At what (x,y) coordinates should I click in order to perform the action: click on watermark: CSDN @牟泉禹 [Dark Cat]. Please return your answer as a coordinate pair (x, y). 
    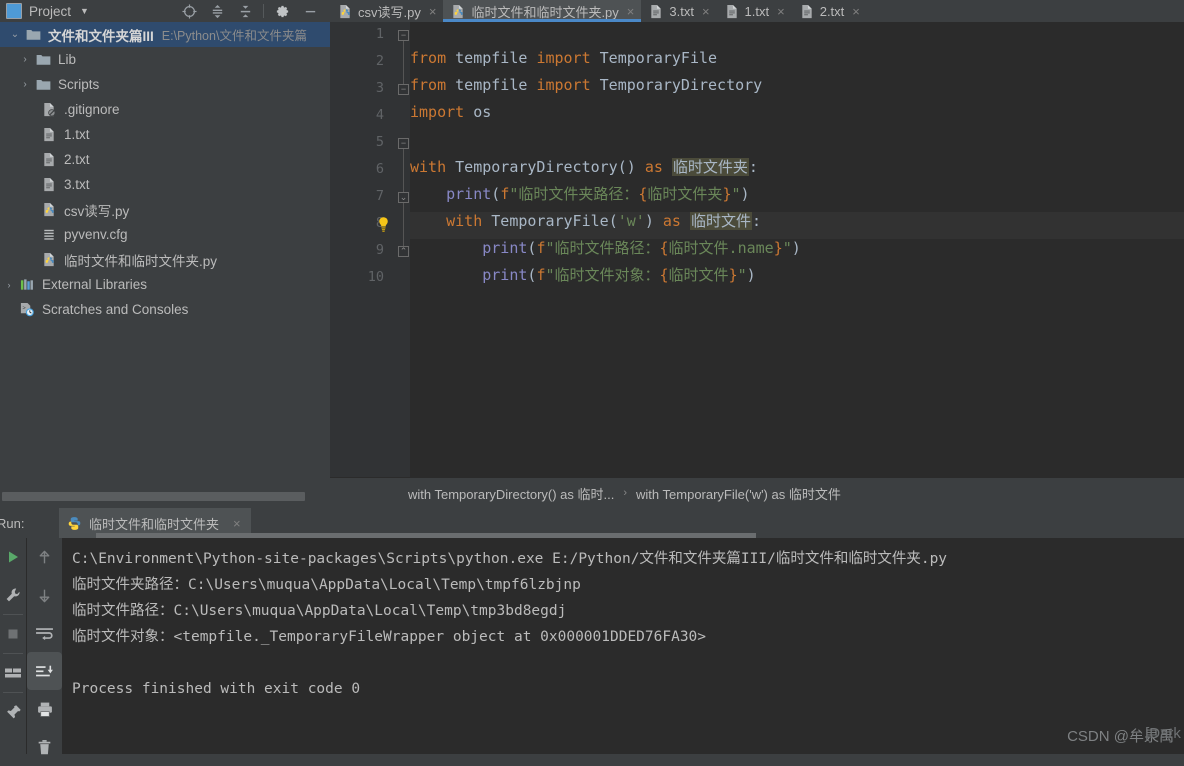
    Looking at the image, I should click on (1125, 735).